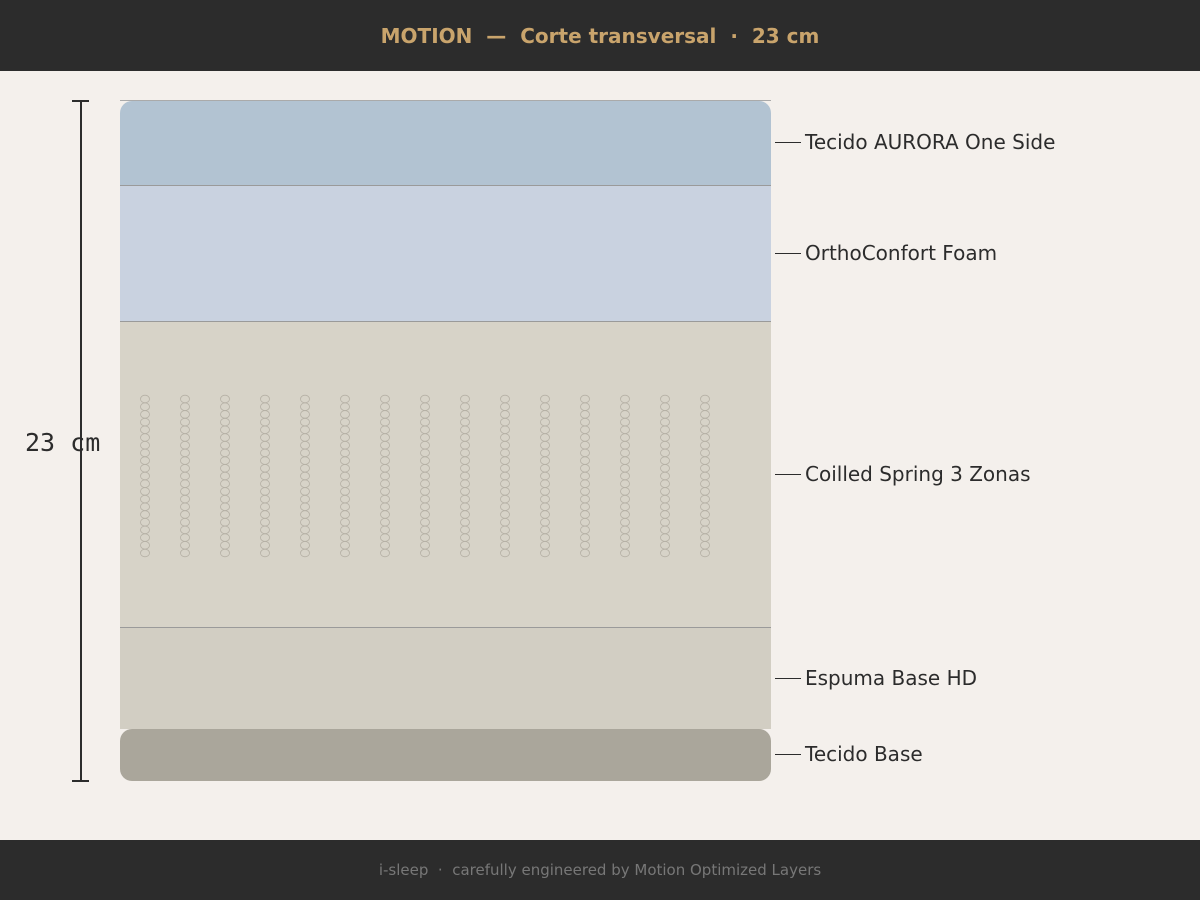  What do you see at coordinates (80, 781) in the screenshot?
I see `dimension-cap-bottom` at bounding box center [80, 781].